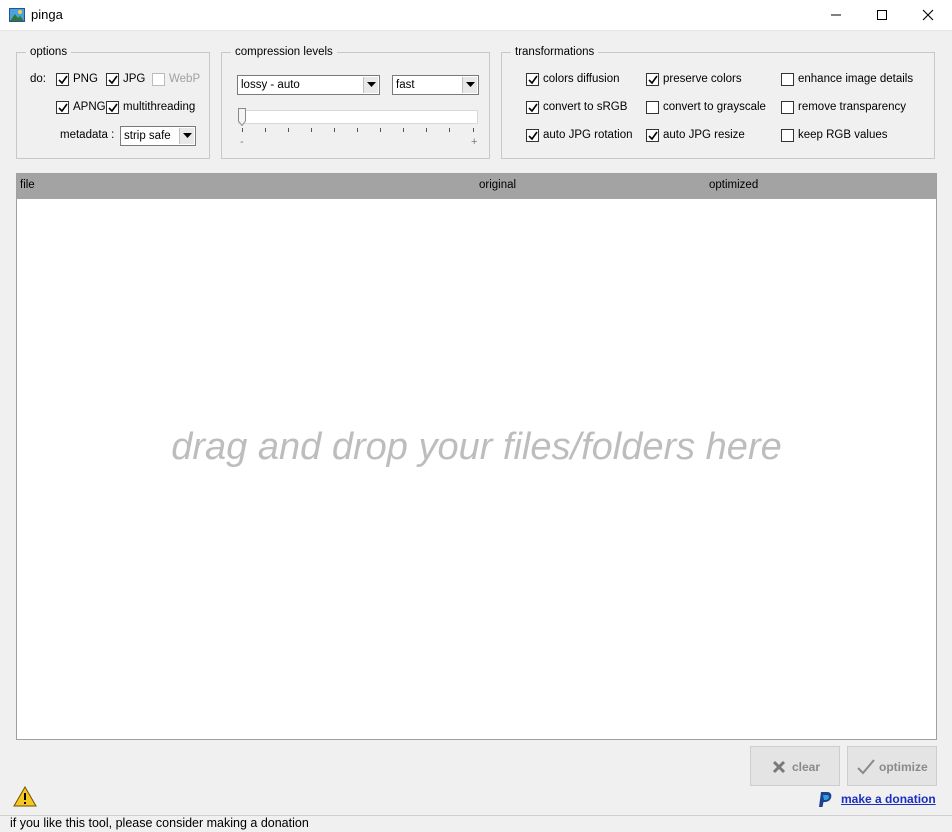 This screenshot has height=832, width=952. I want to click on keep-rgb-values-label: keep RGB values, so click(843, 135).